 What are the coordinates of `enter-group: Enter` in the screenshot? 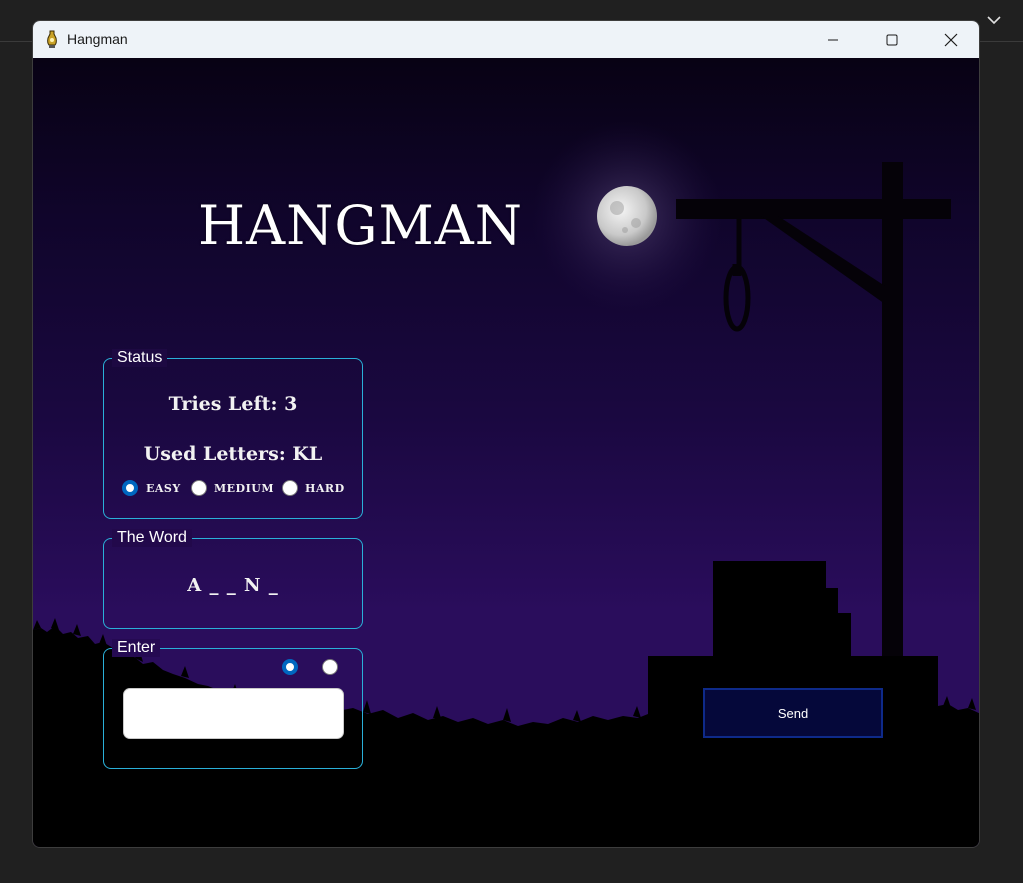 It's located at (233, 704).